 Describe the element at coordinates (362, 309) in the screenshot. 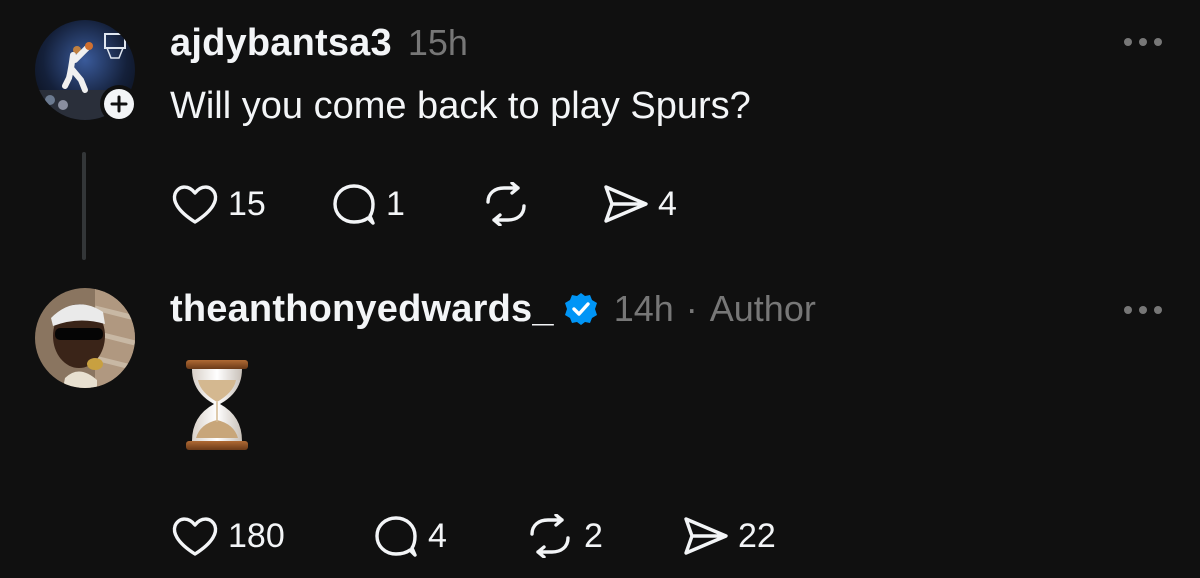

I see `username: theanthonyedwards_` at that location.